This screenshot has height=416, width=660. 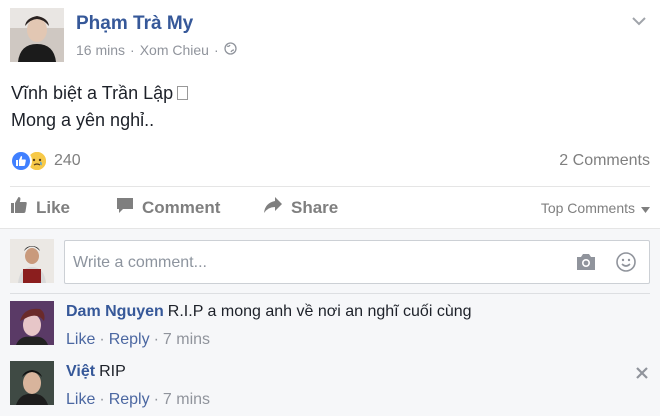 What do you see at coordinates (639, 21) in the screenshot?
I see `chevron-down-icon` at bounding box center [639, 21].